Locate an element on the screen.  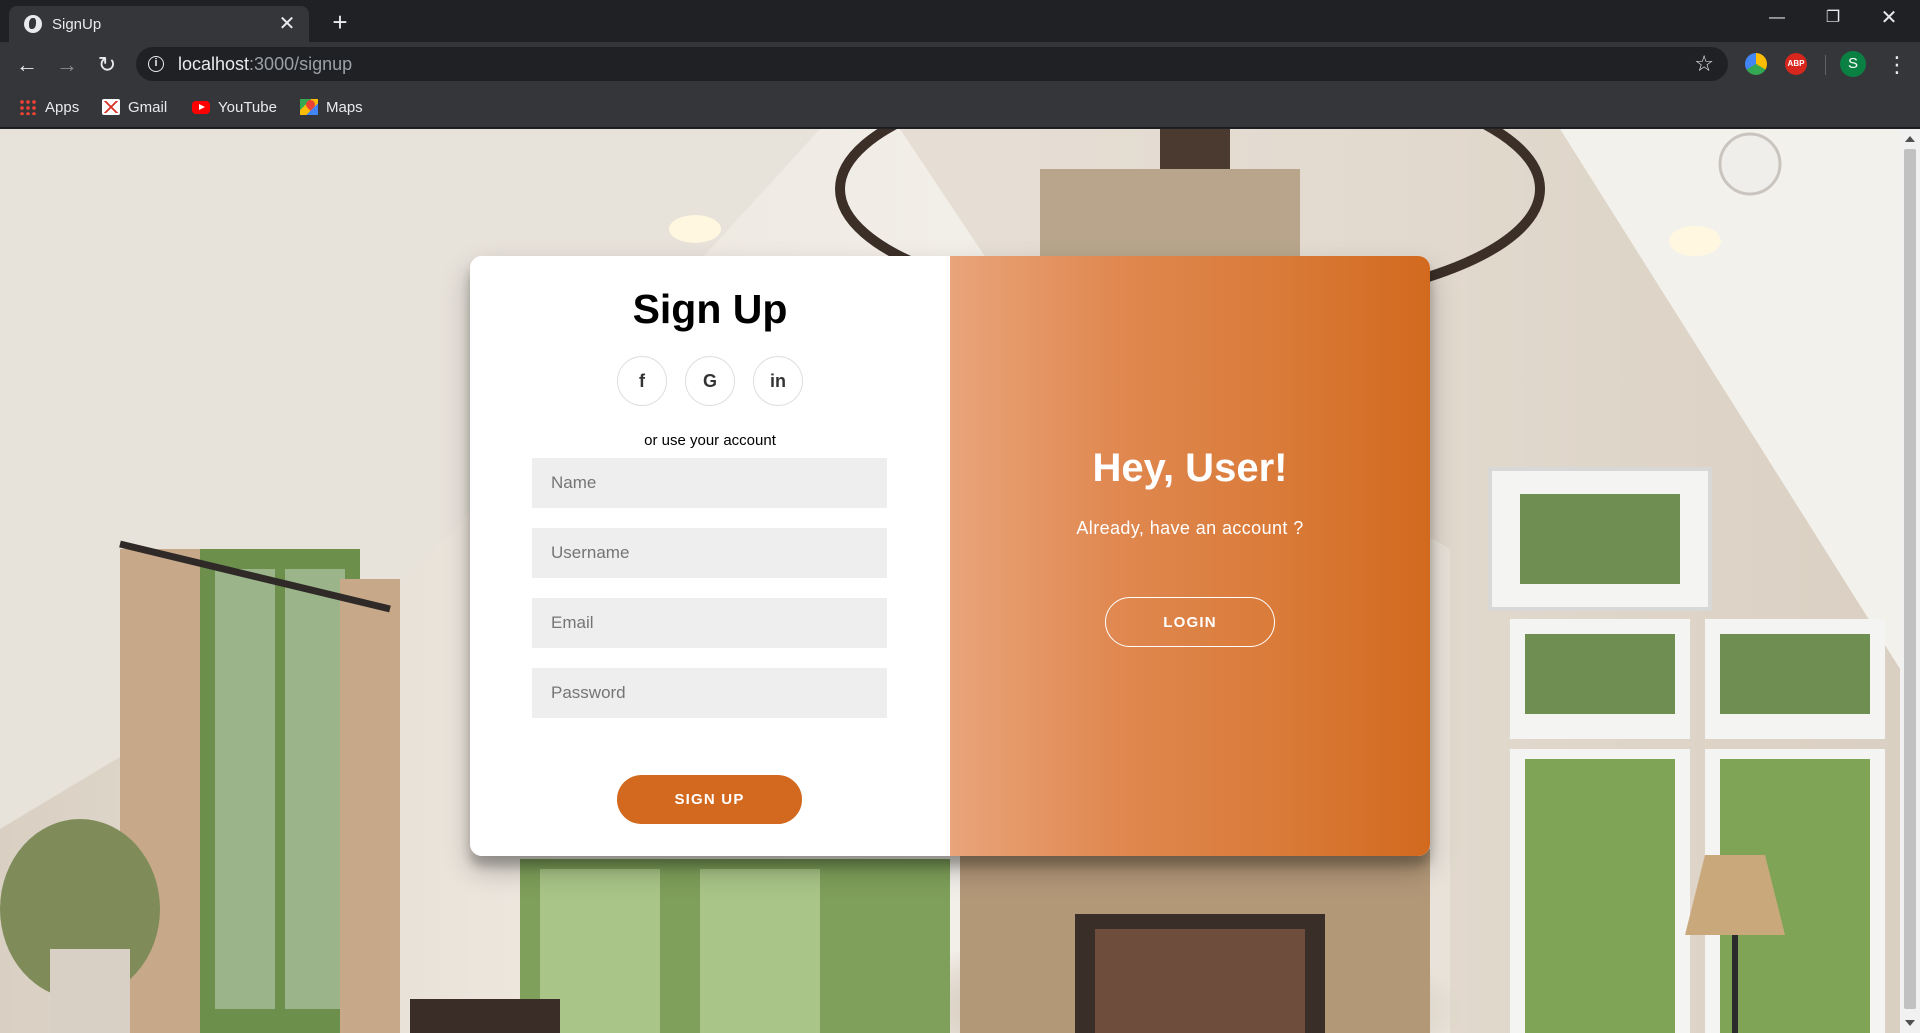
login-button: LOGIN is located at coordinates (1190, 622).